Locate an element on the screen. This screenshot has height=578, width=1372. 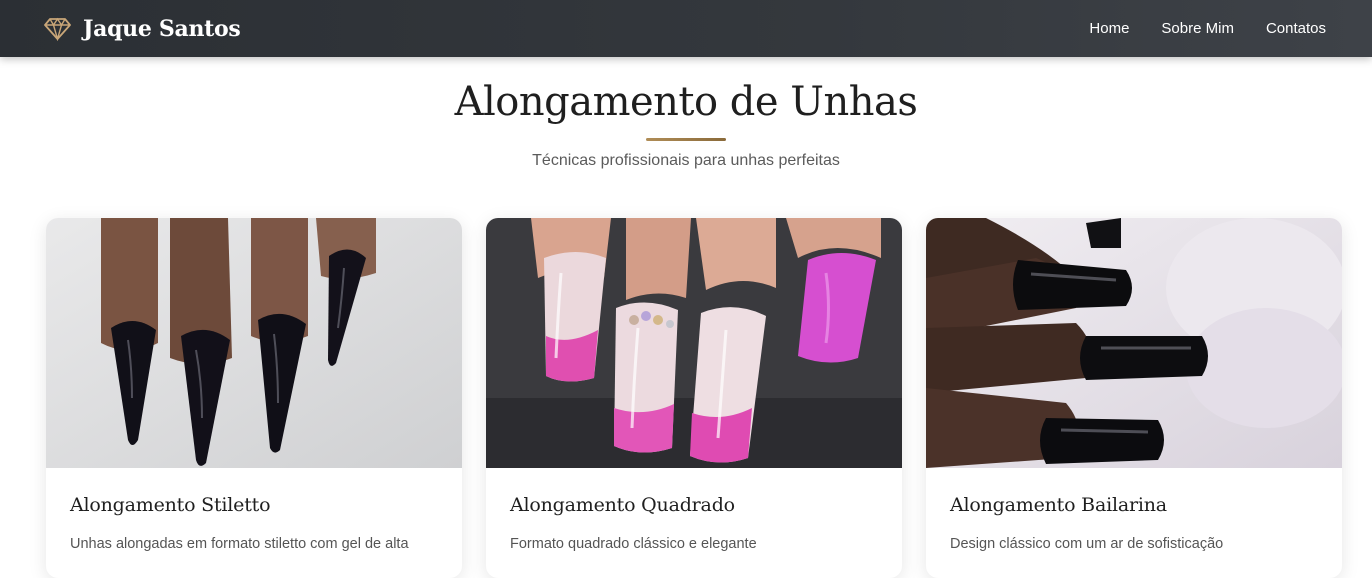
square-nails-image is located at coordinates (694, 343).